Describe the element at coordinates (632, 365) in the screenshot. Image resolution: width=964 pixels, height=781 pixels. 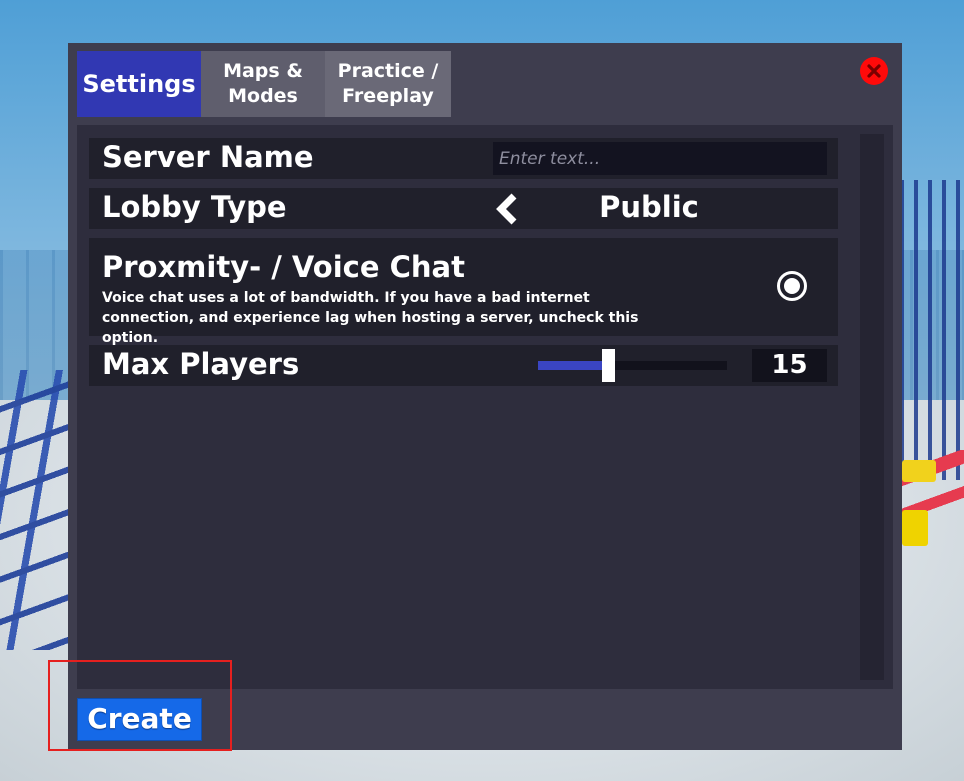
I see `max-players-slider` at that location.